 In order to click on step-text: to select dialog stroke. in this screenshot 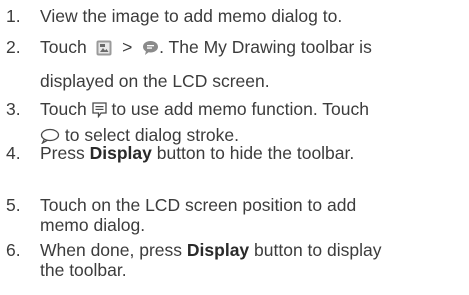, I will do `click(151, 135)`.